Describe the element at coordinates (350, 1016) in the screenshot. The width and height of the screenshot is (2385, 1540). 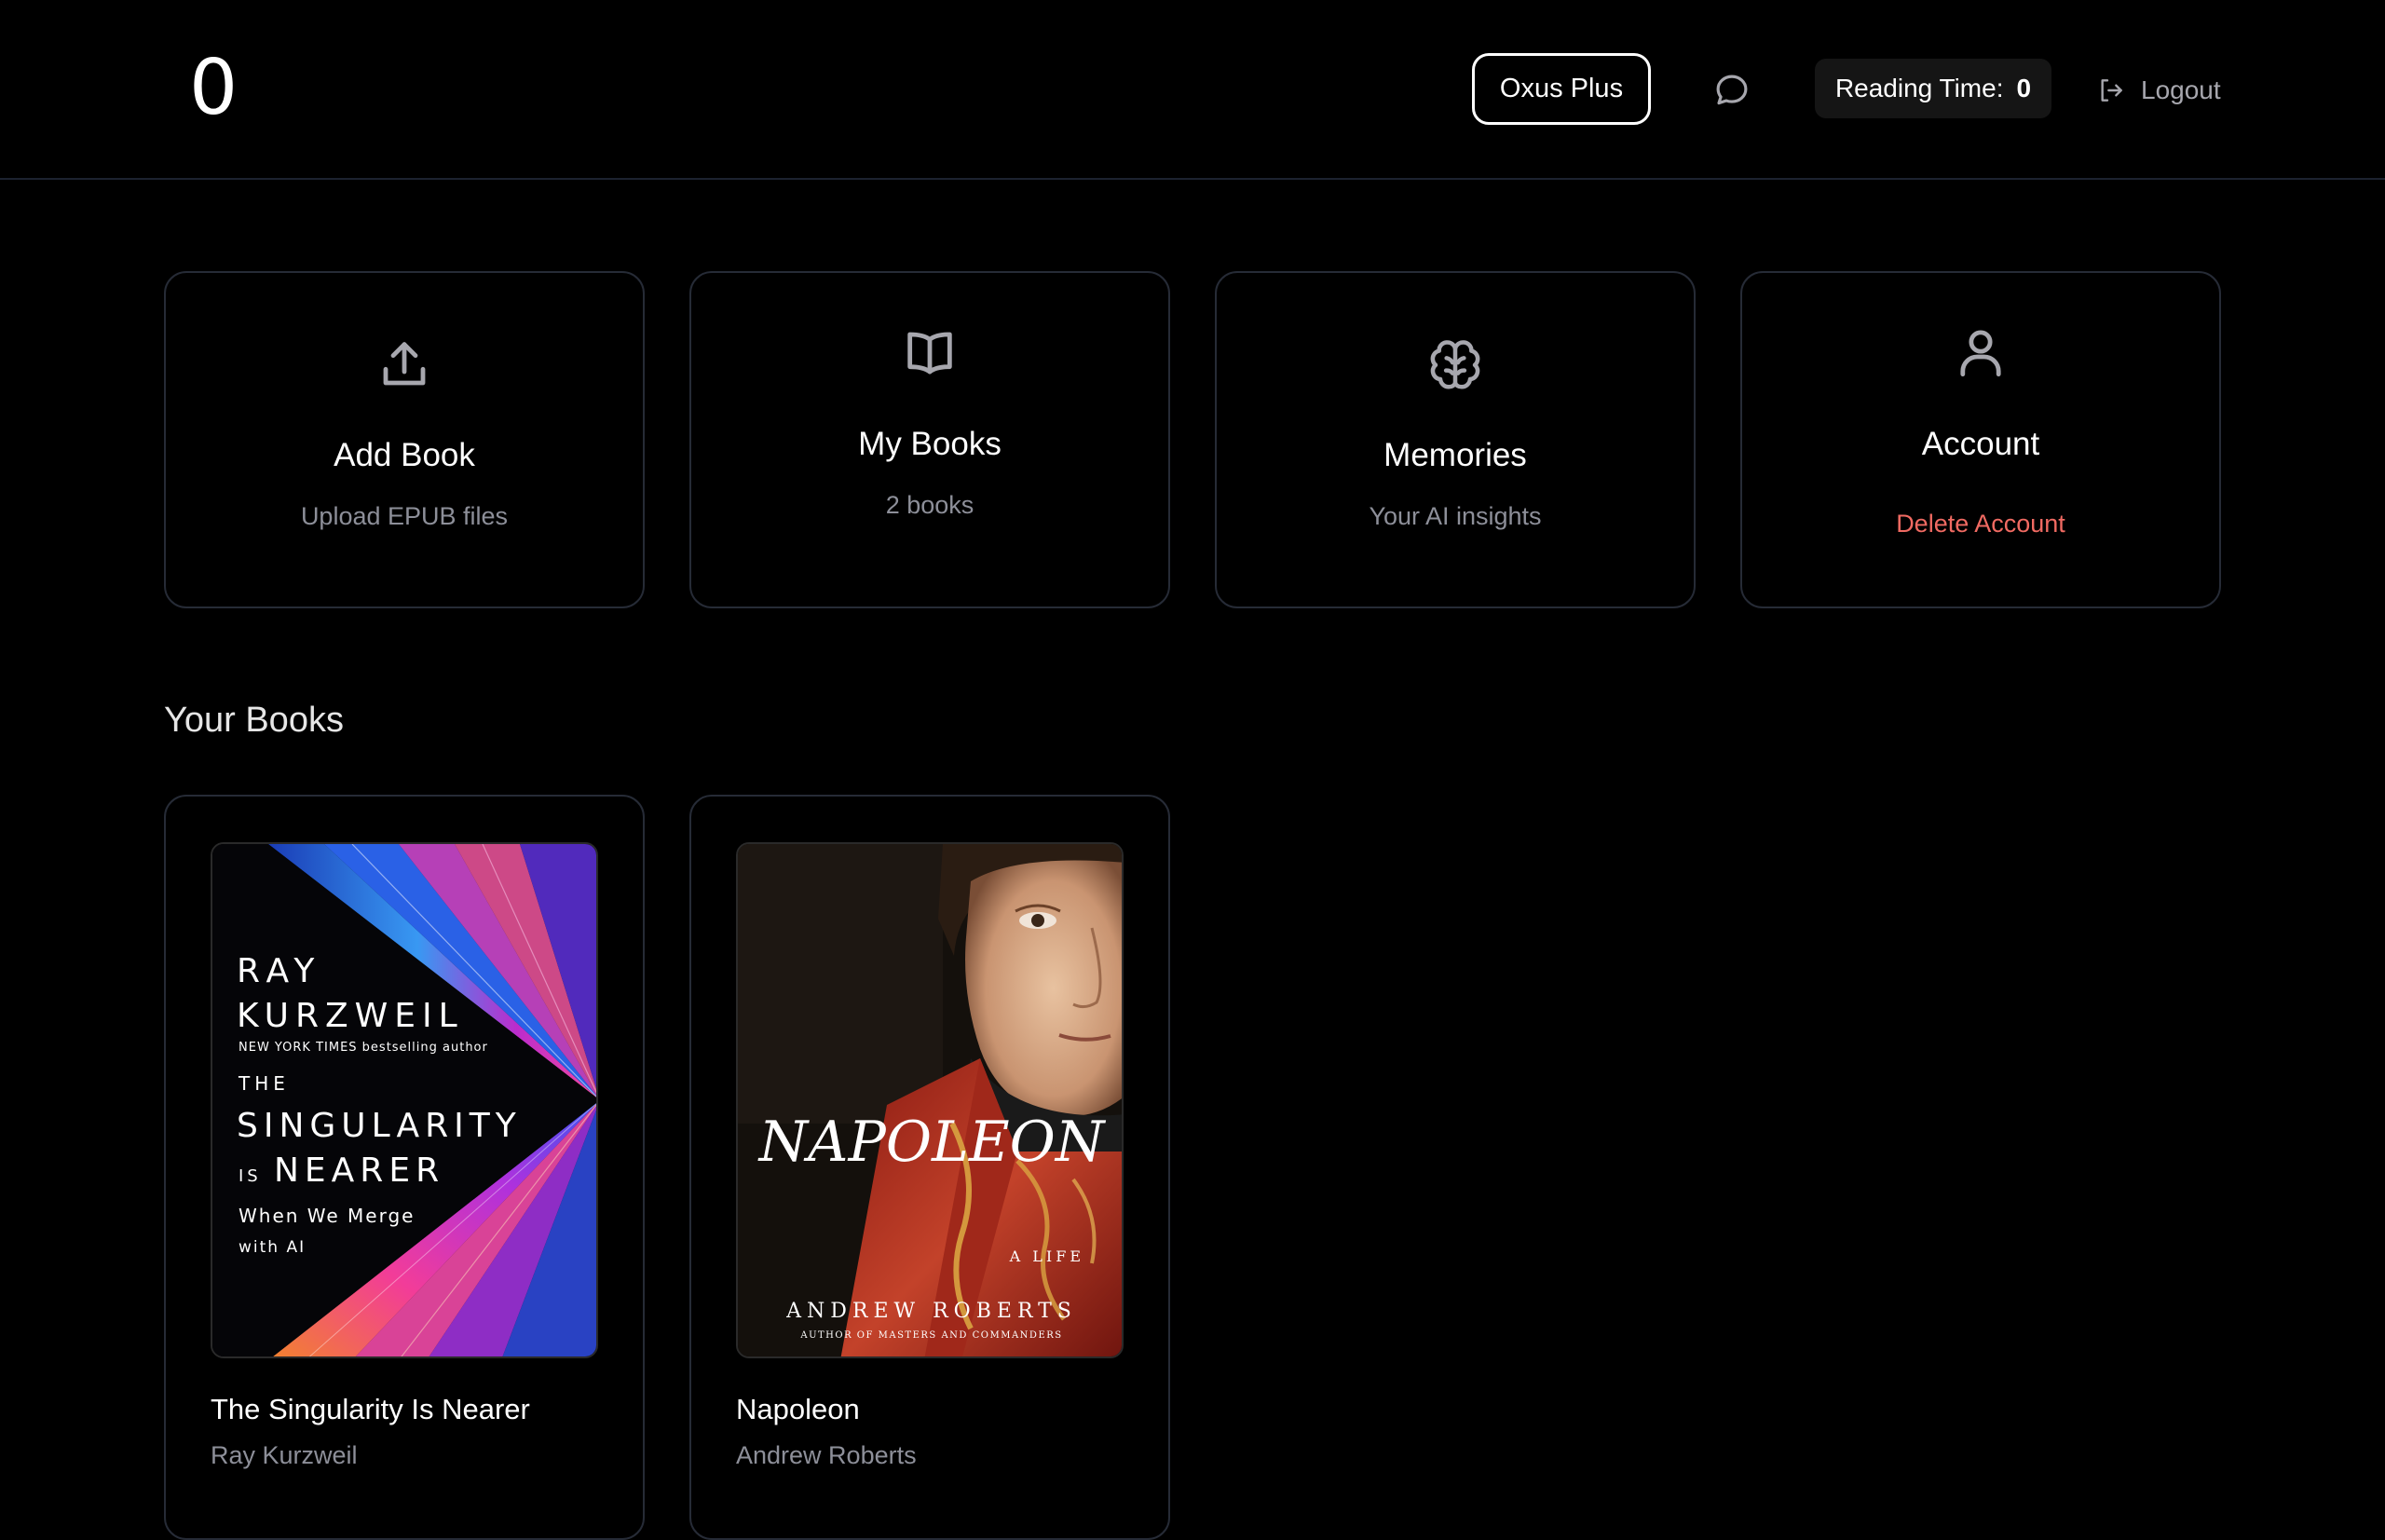
I see `cover-author-line2: KURZWEIL` at that location.